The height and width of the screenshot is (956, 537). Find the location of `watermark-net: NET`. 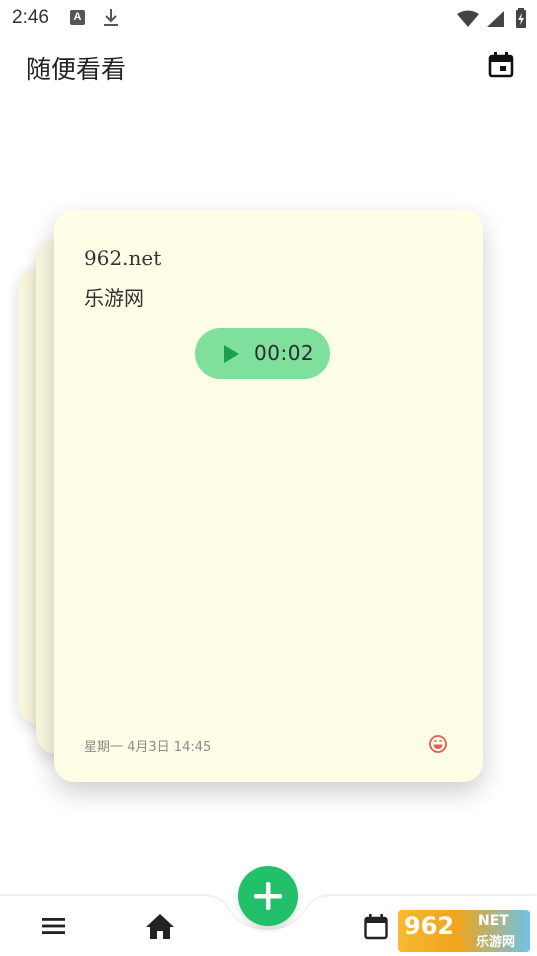

watermark-net: NET is located at coordinates (493, 921).